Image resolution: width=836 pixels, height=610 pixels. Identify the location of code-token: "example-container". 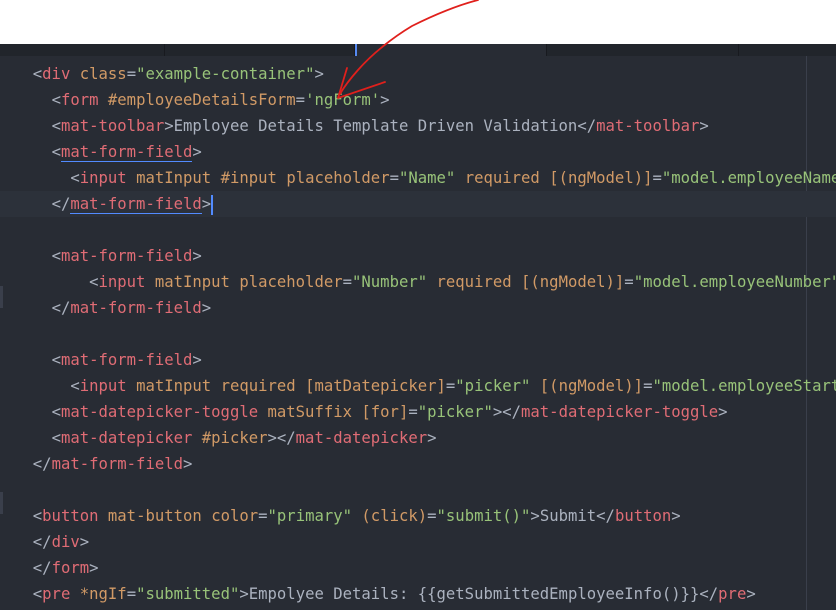
(225, 74).